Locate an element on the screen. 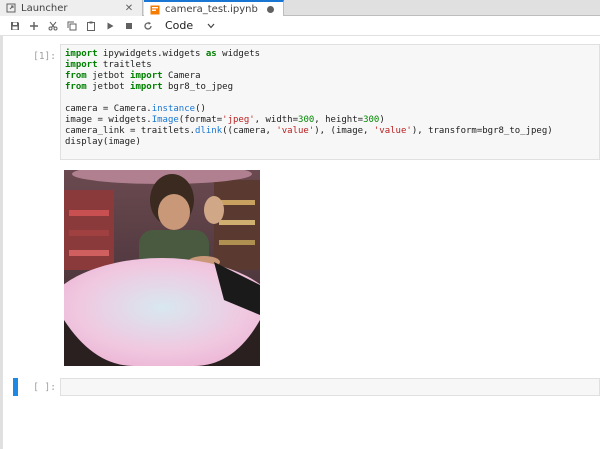 This screenshot has height=449, width=600. tab-camera-test: camera_test.ipynb is located at coordinates (214, 8).